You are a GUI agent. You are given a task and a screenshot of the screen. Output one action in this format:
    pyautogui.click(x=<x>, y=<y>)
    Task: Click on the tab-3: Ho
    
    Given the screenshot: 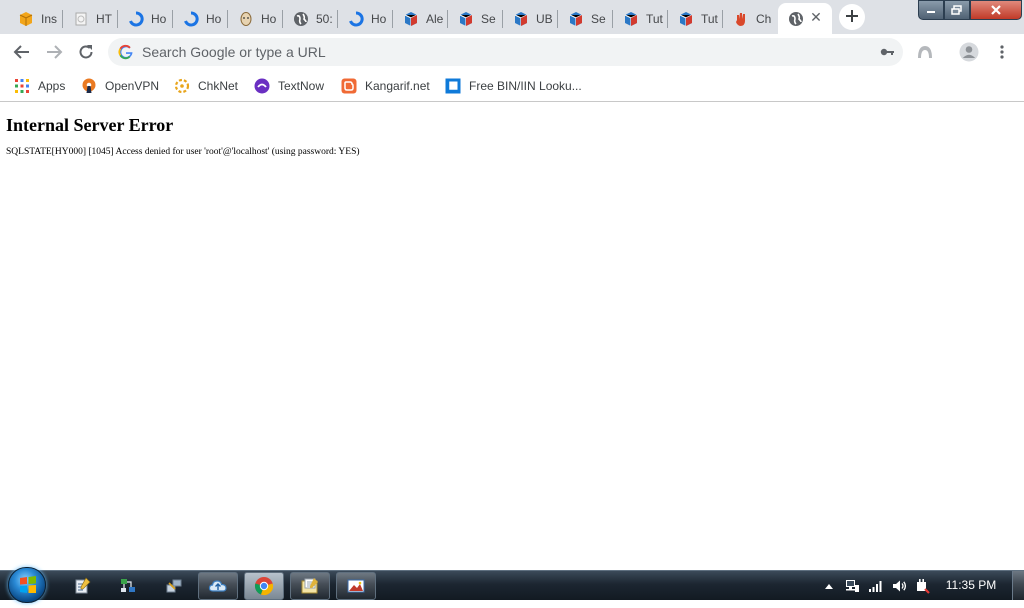 What is the action you would take?
    pyautogui.click(x=145, y=18)
    